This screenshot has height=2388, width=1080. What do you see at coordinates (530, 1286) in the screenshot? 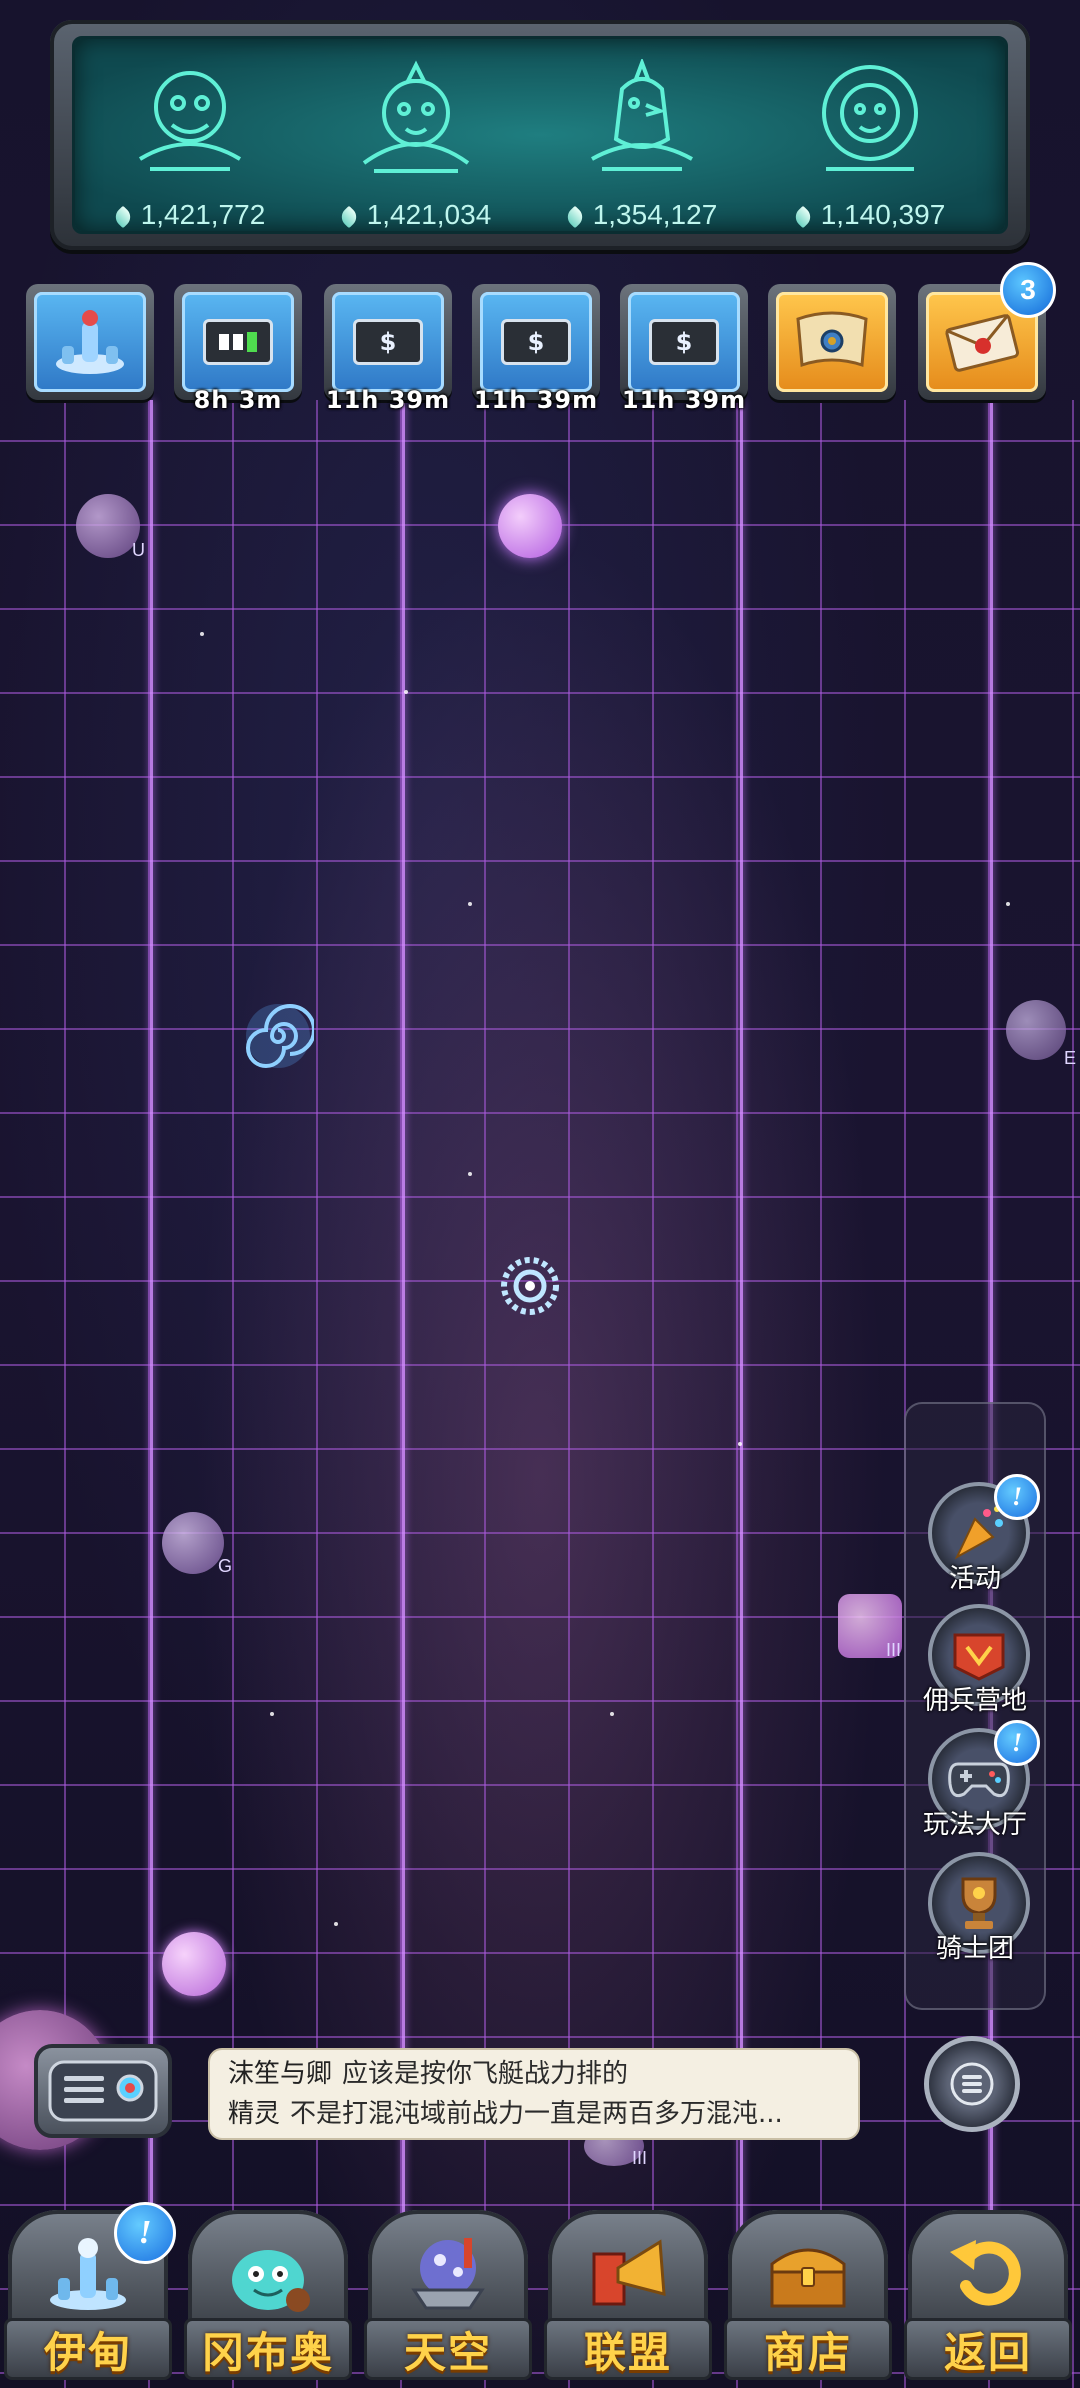
I see `warp-gate-icon` at bounding box center [530, 1286].